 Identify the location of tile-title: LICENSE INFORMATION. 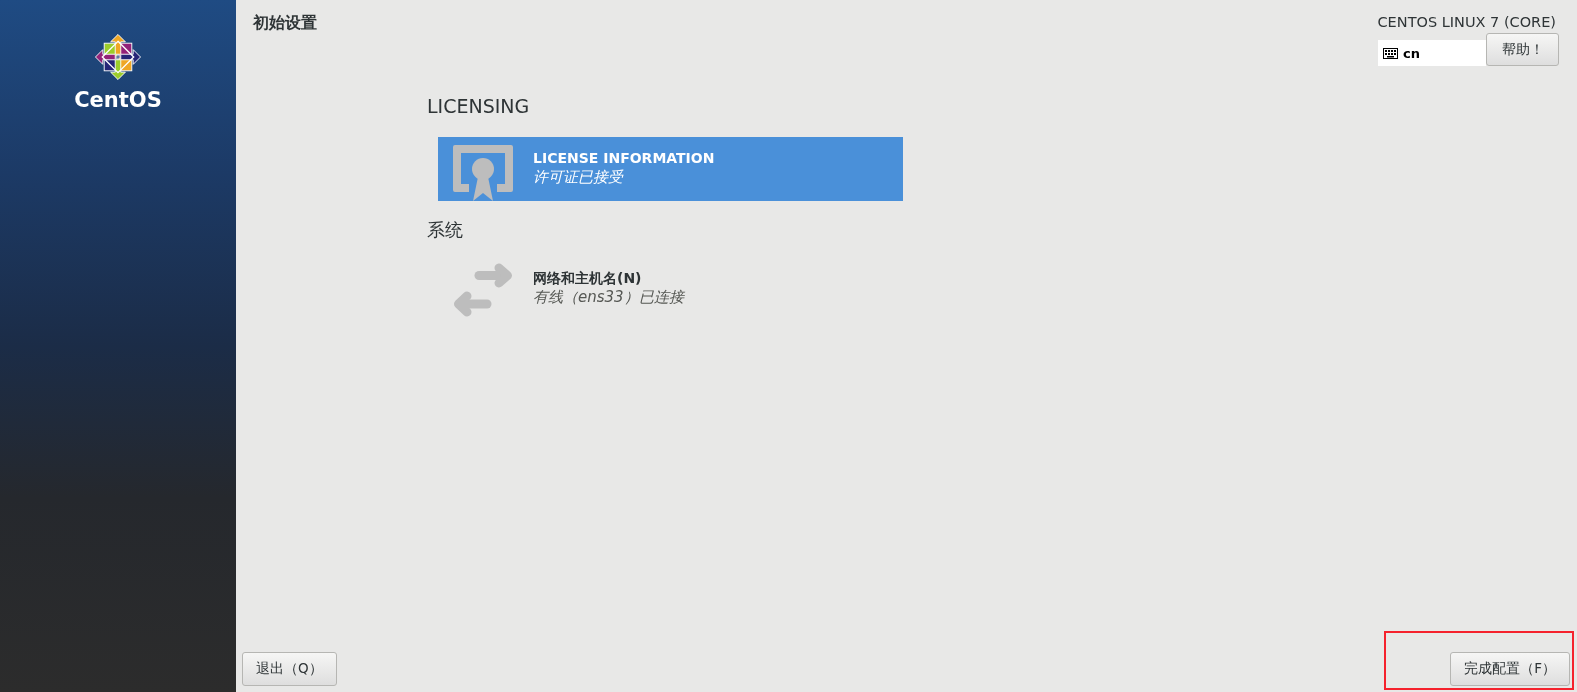
(624, 158).